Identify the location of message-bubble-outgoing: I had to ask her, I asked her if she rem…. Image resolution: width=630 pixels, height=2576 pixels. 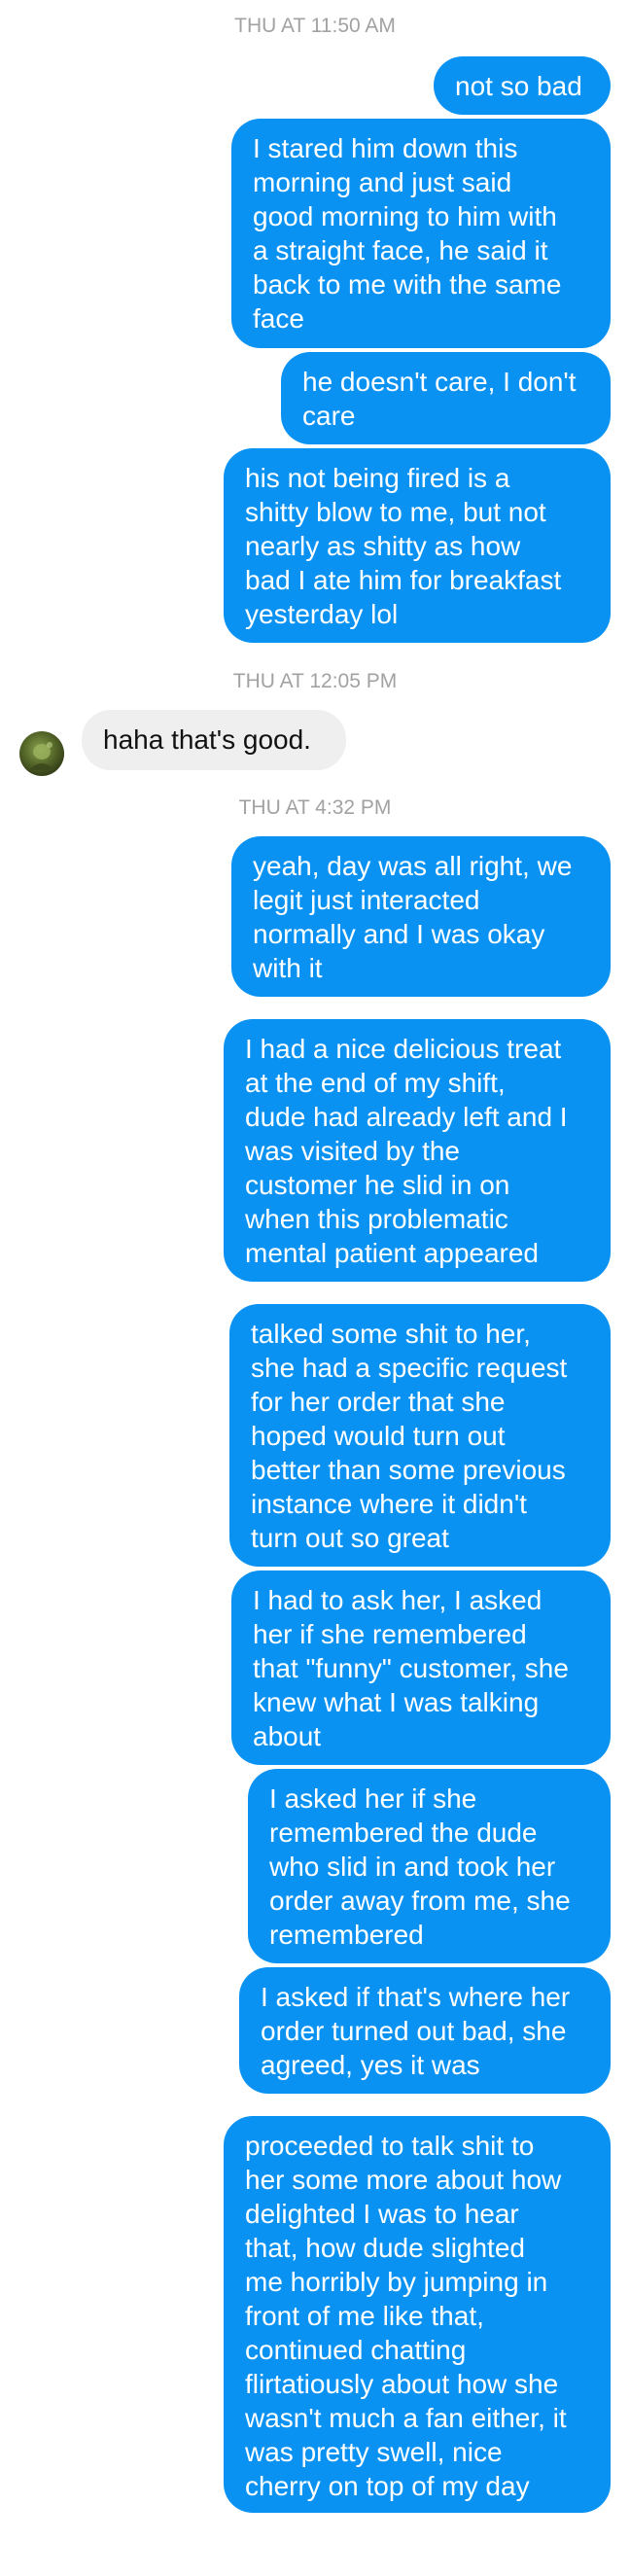
(421, 1668).